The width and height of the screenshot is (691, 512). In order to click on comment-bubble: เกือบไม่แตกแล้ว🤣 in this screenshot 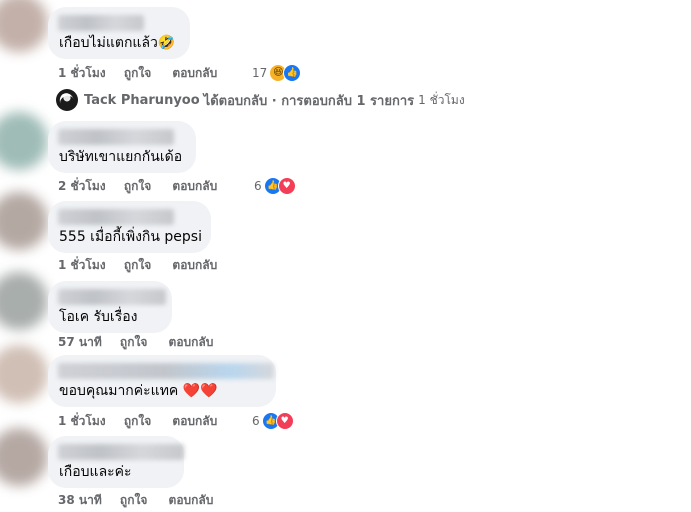, I will do `click(119, 33)`.